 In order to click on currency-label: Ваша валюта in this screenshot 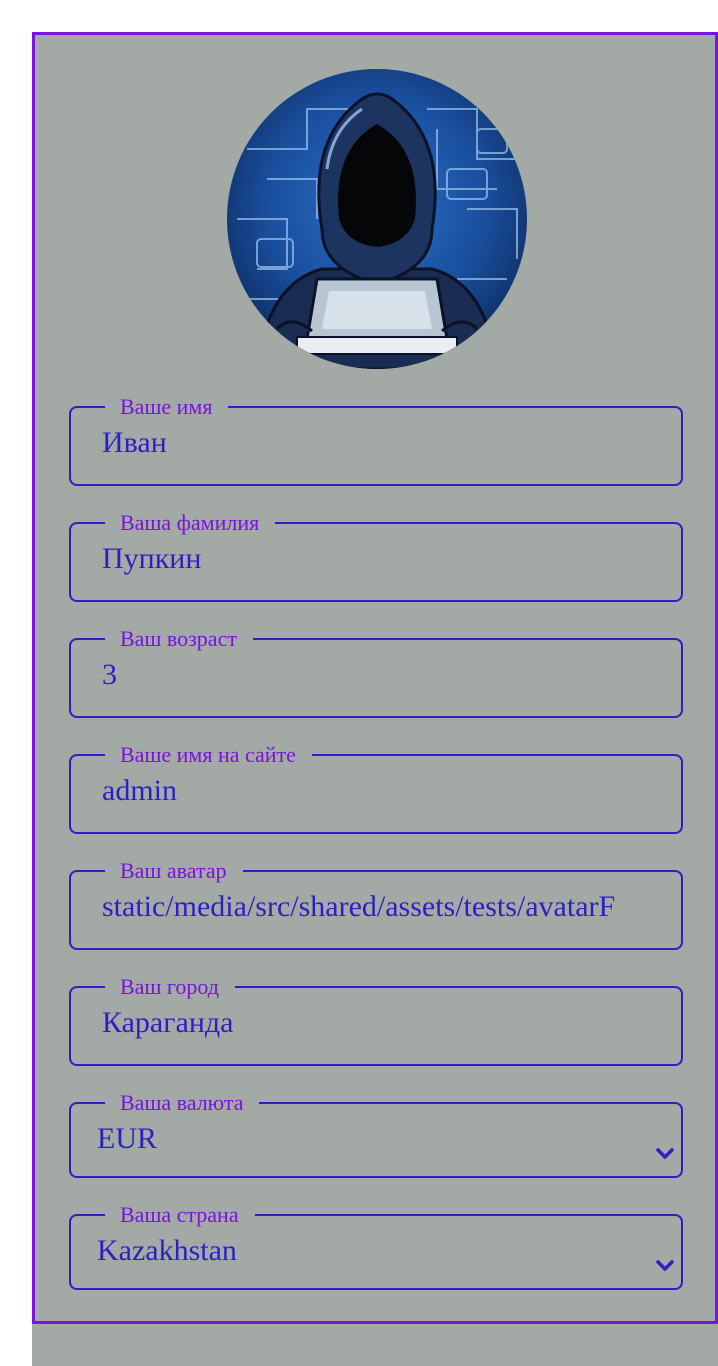, I will do `click(182, 1102)`.